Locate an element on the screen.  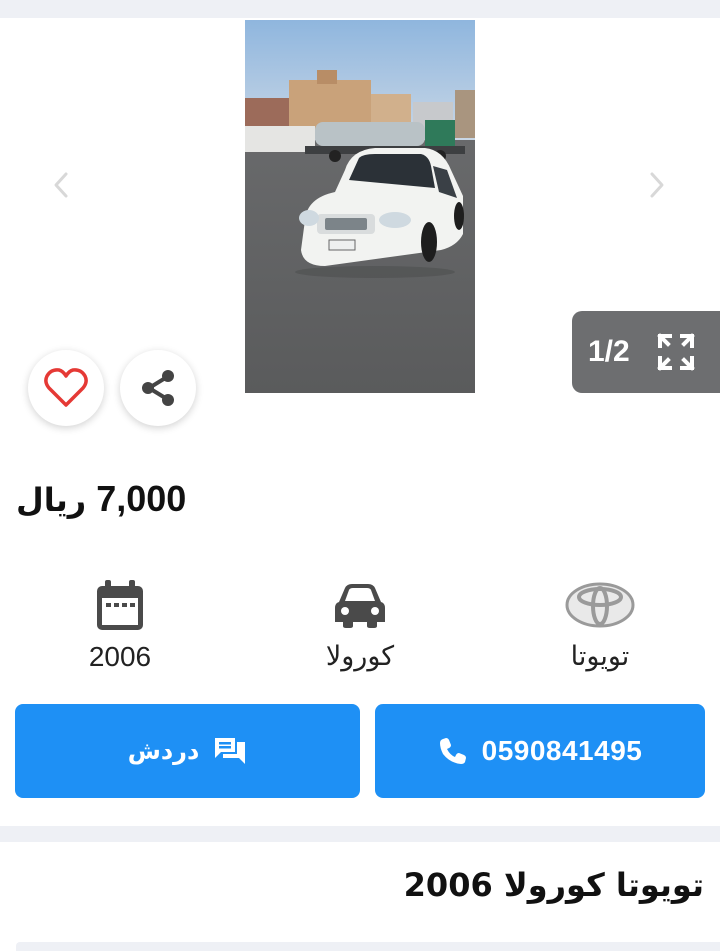
car-icon is located at coordinates (360, 606).